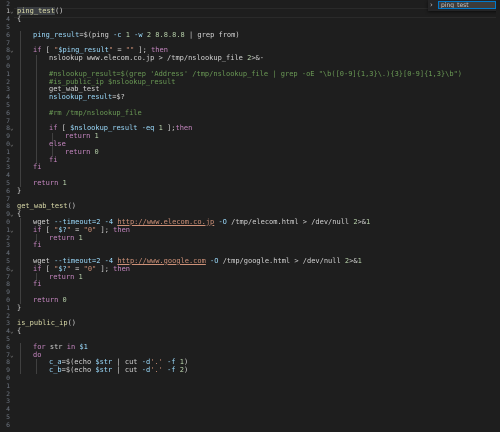  What do you see at coordinates (118, 370) in the screenshot?
I see `code-line: c_b=$(echo $str | cut -d'.' -f 2)` at bounding box center [118, 370].